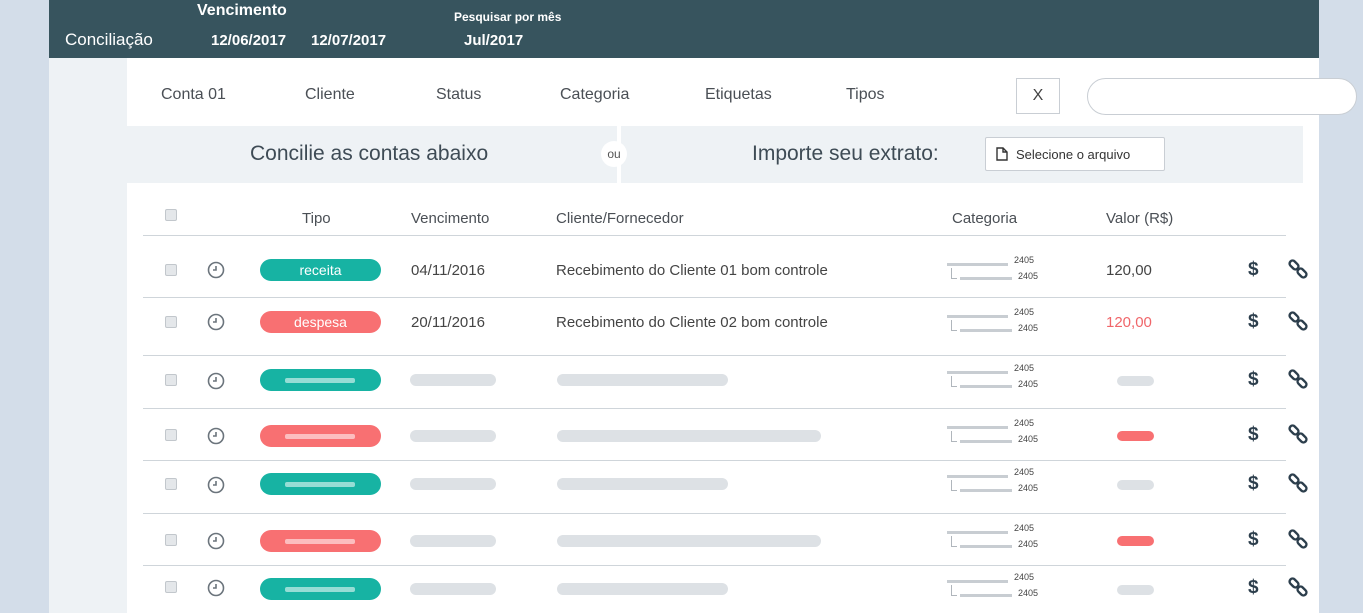 This screenshot has height=613, width=1363. I want to click on clear-filters-button: X, so click(1038, 96).